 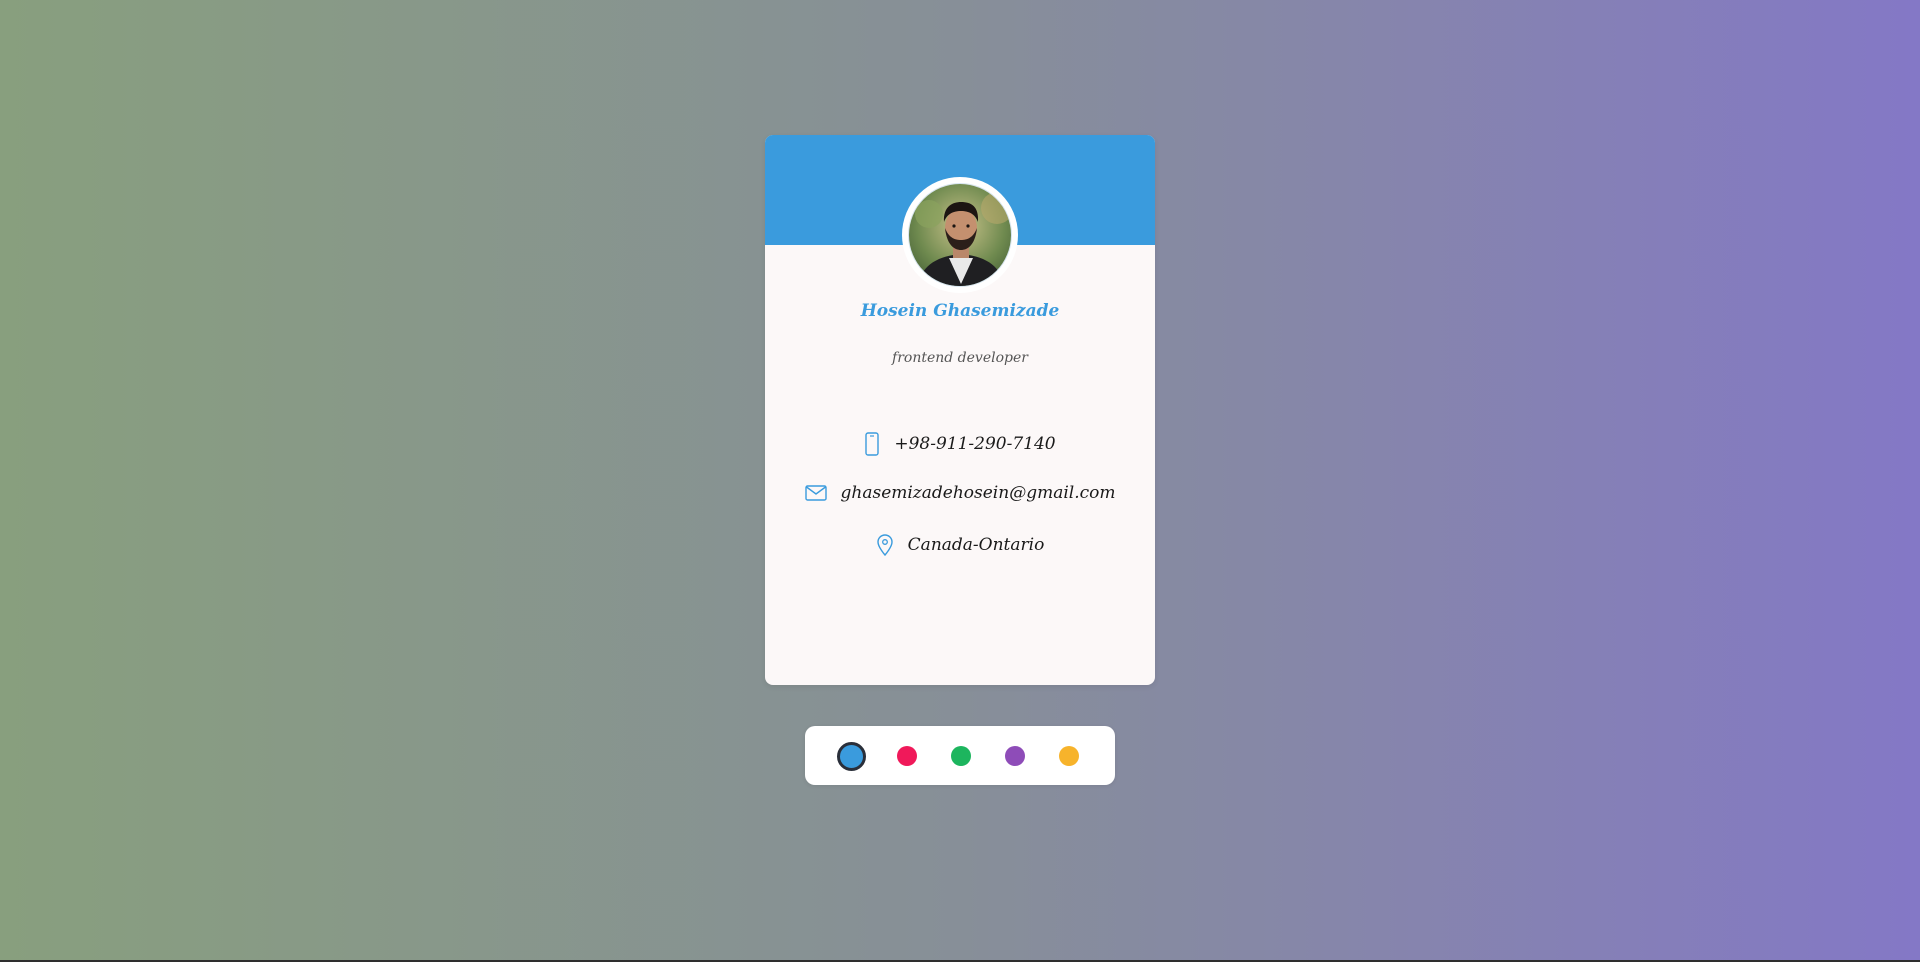 I want to click on contact-phone: +98-911-290-7140, so click(x=960, y=444).